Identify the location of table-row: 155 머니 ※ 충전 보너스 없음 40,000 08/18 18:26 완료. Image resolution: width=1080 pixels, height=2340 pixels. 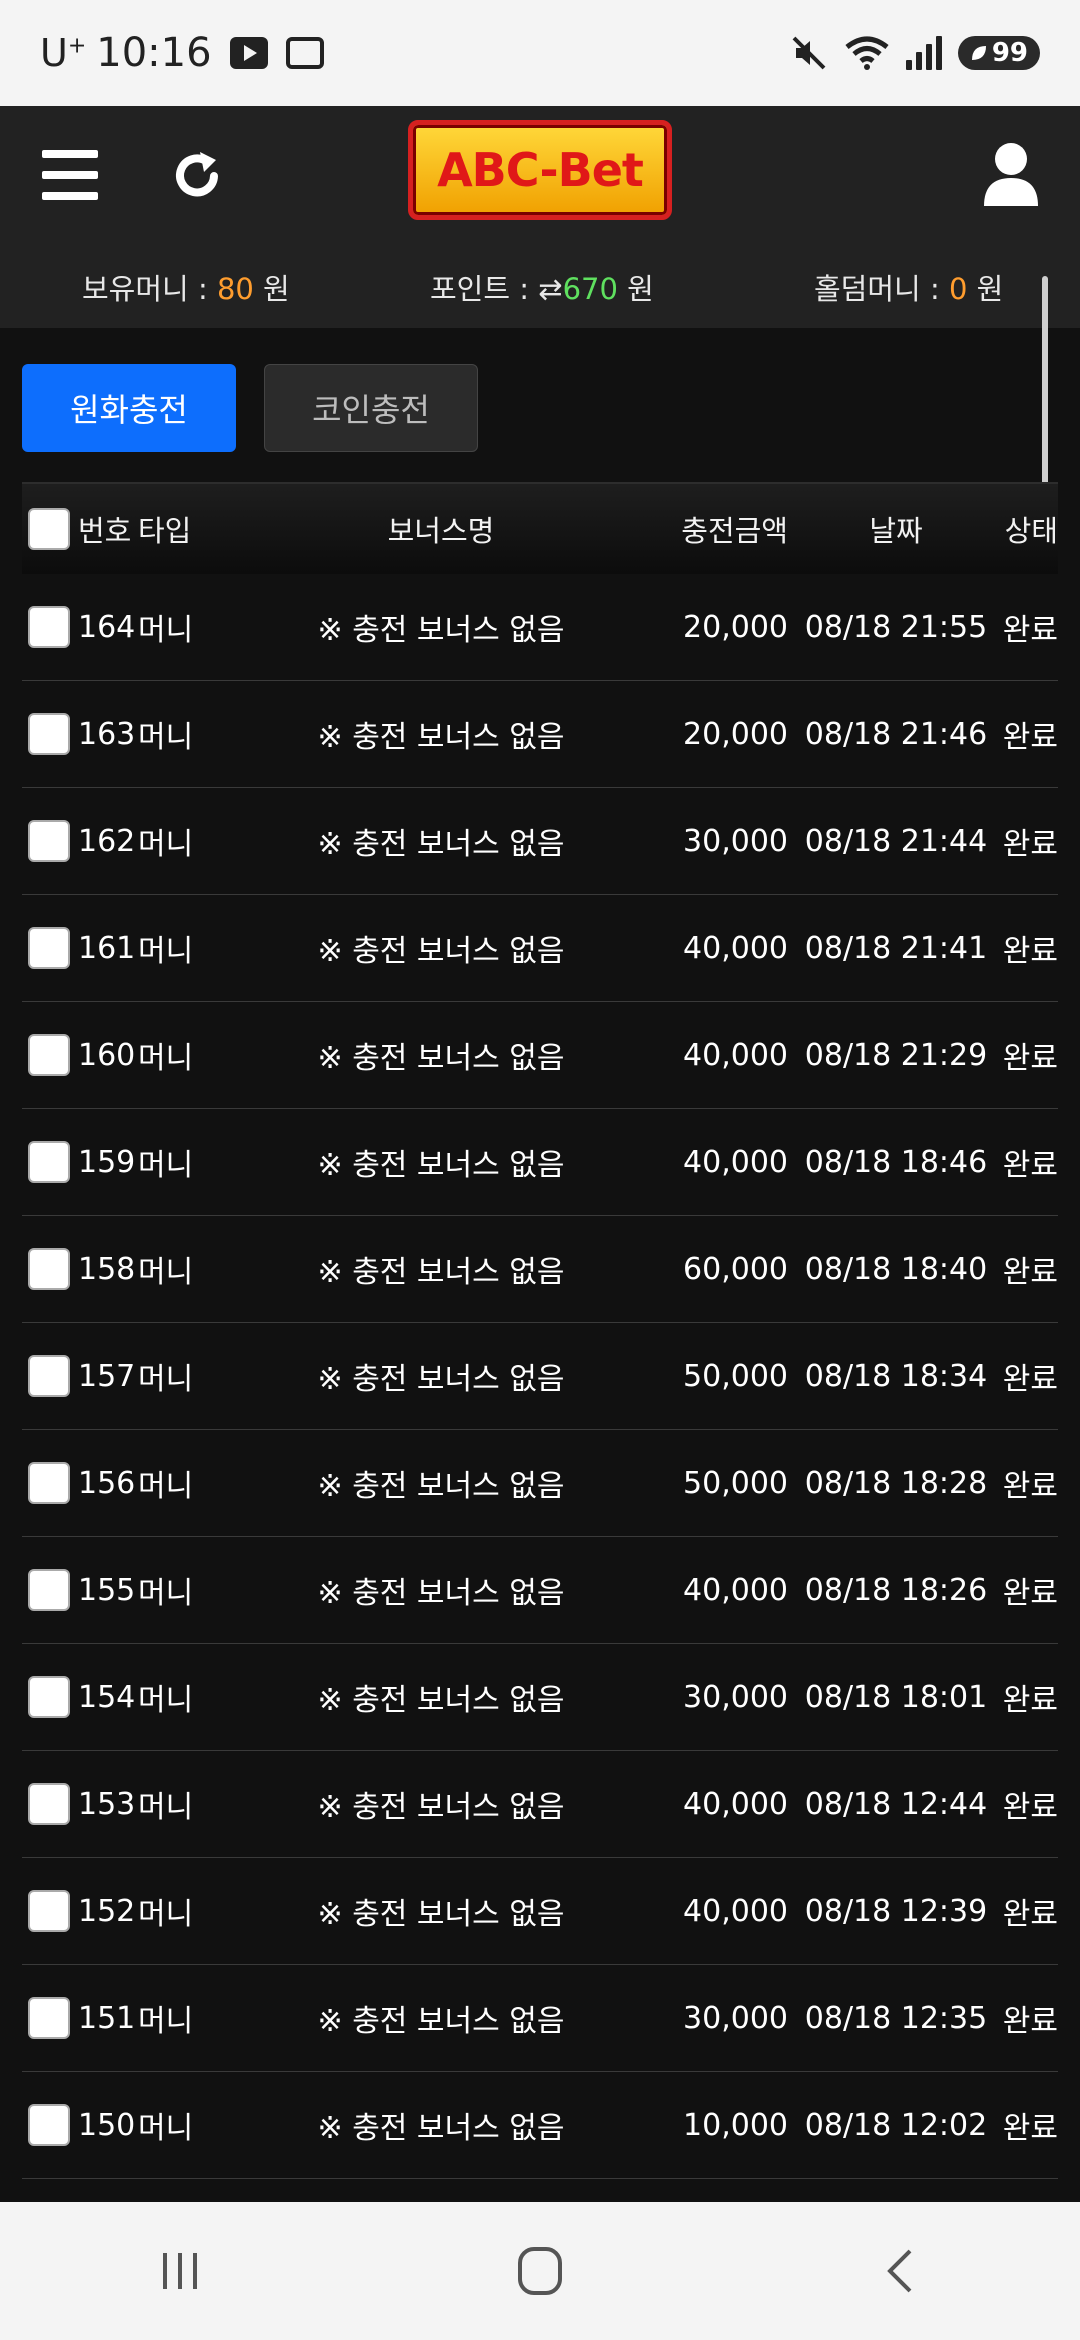
(540, 1590).